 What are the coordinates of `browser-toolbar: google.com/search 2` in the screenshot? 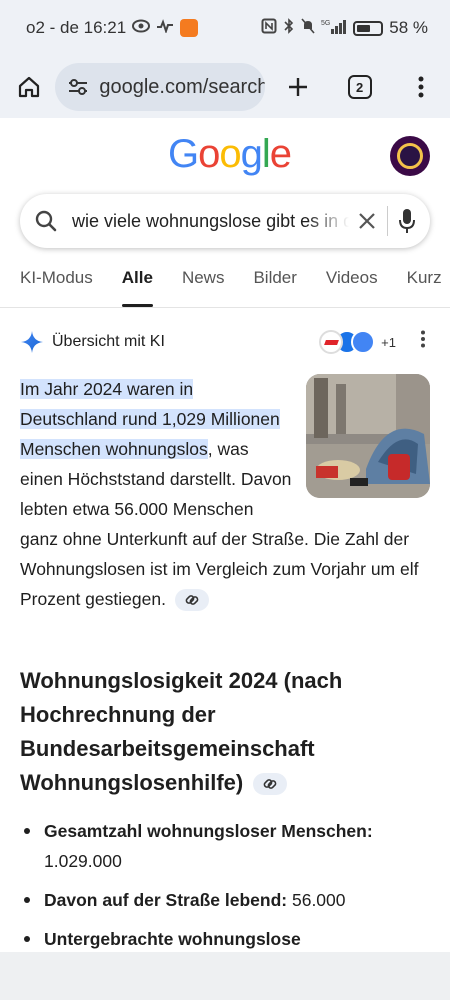 It's located at (225, 87).